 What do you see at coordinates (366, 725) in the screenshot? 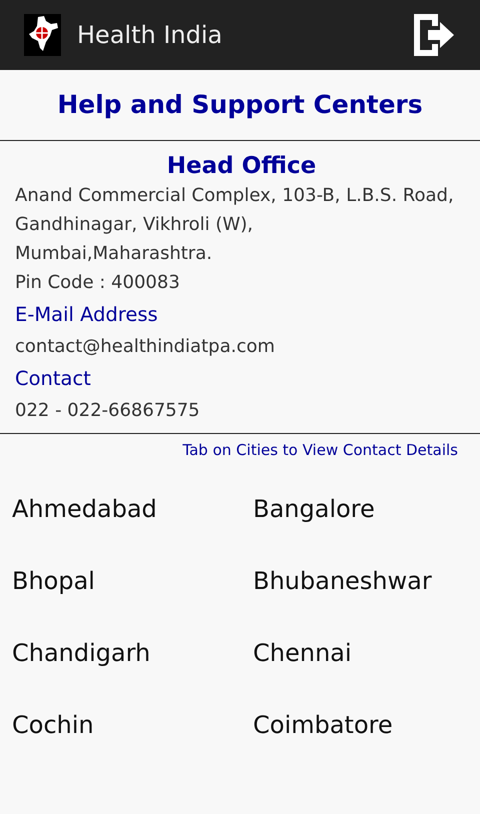
I see `city-item: Coimbatore` at bounding box center [366, 725].